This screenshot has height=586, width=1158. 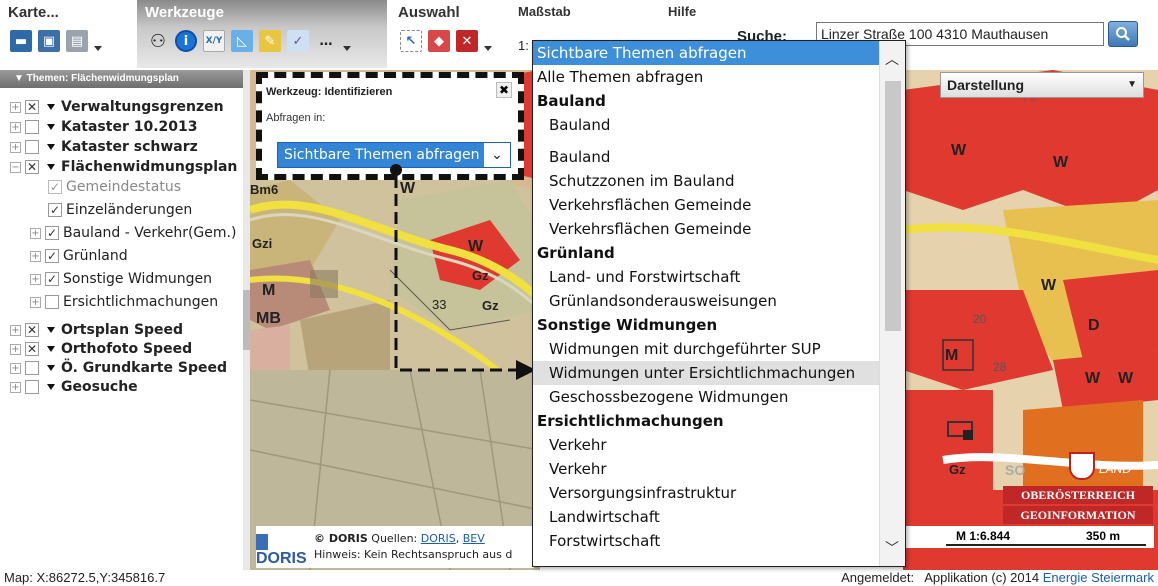 What do you see at coordinates (438, 538) in the screenshot?
I see `credit-link-doris: DORIS` at bounding box center [438, 538].